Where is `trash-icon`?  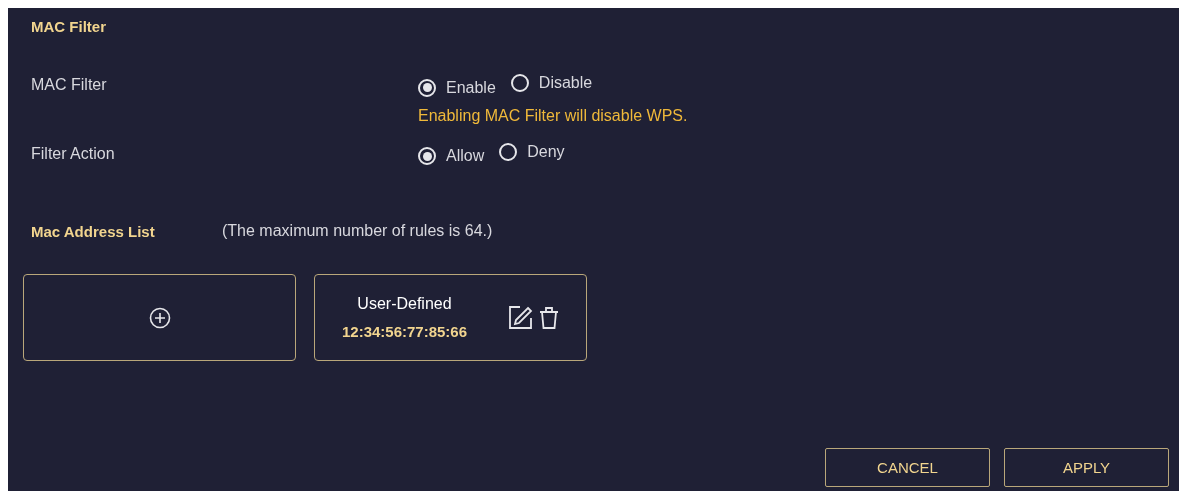
trash-icon is located at coordinates (549, 317).